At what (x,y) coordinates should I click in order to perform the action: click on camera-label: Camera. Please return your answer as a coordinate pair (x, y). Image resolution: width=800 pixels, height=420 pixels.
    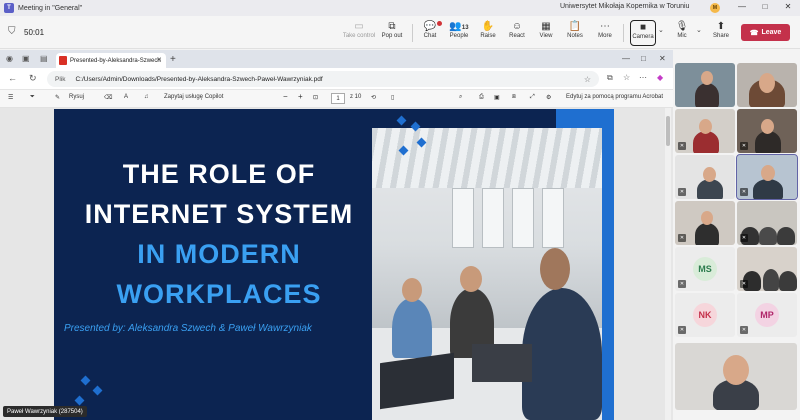
    Looking at the image, I should click on (643, 37).